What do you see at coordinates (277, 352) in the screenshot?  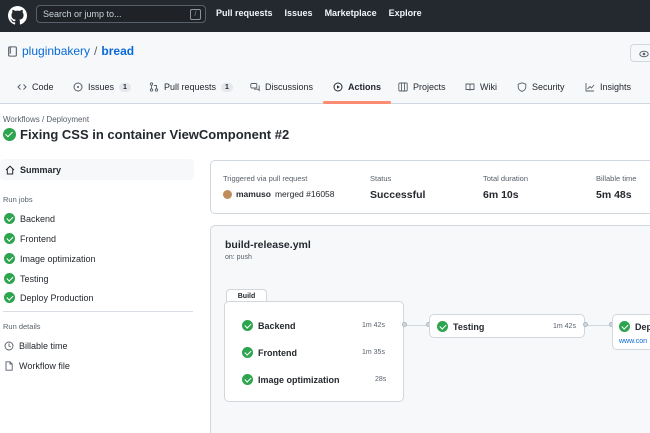 I see `graph-job-name: Frontend` at bounding box center [277, 352].